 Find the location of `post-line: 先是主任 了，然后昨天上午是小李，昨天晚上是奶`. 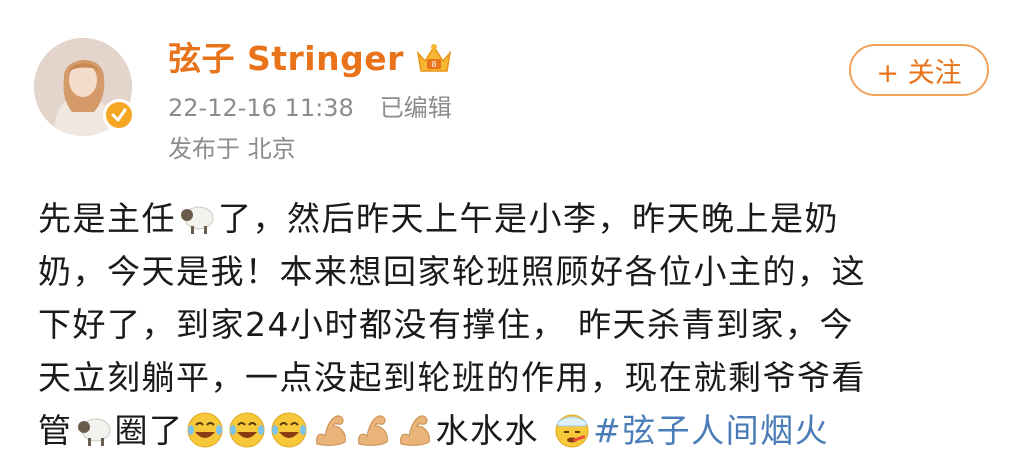

post-line: 先是主任 了，然后昨天上午是小李，昨天晚上是奶 is located at coordinates (518, 218).